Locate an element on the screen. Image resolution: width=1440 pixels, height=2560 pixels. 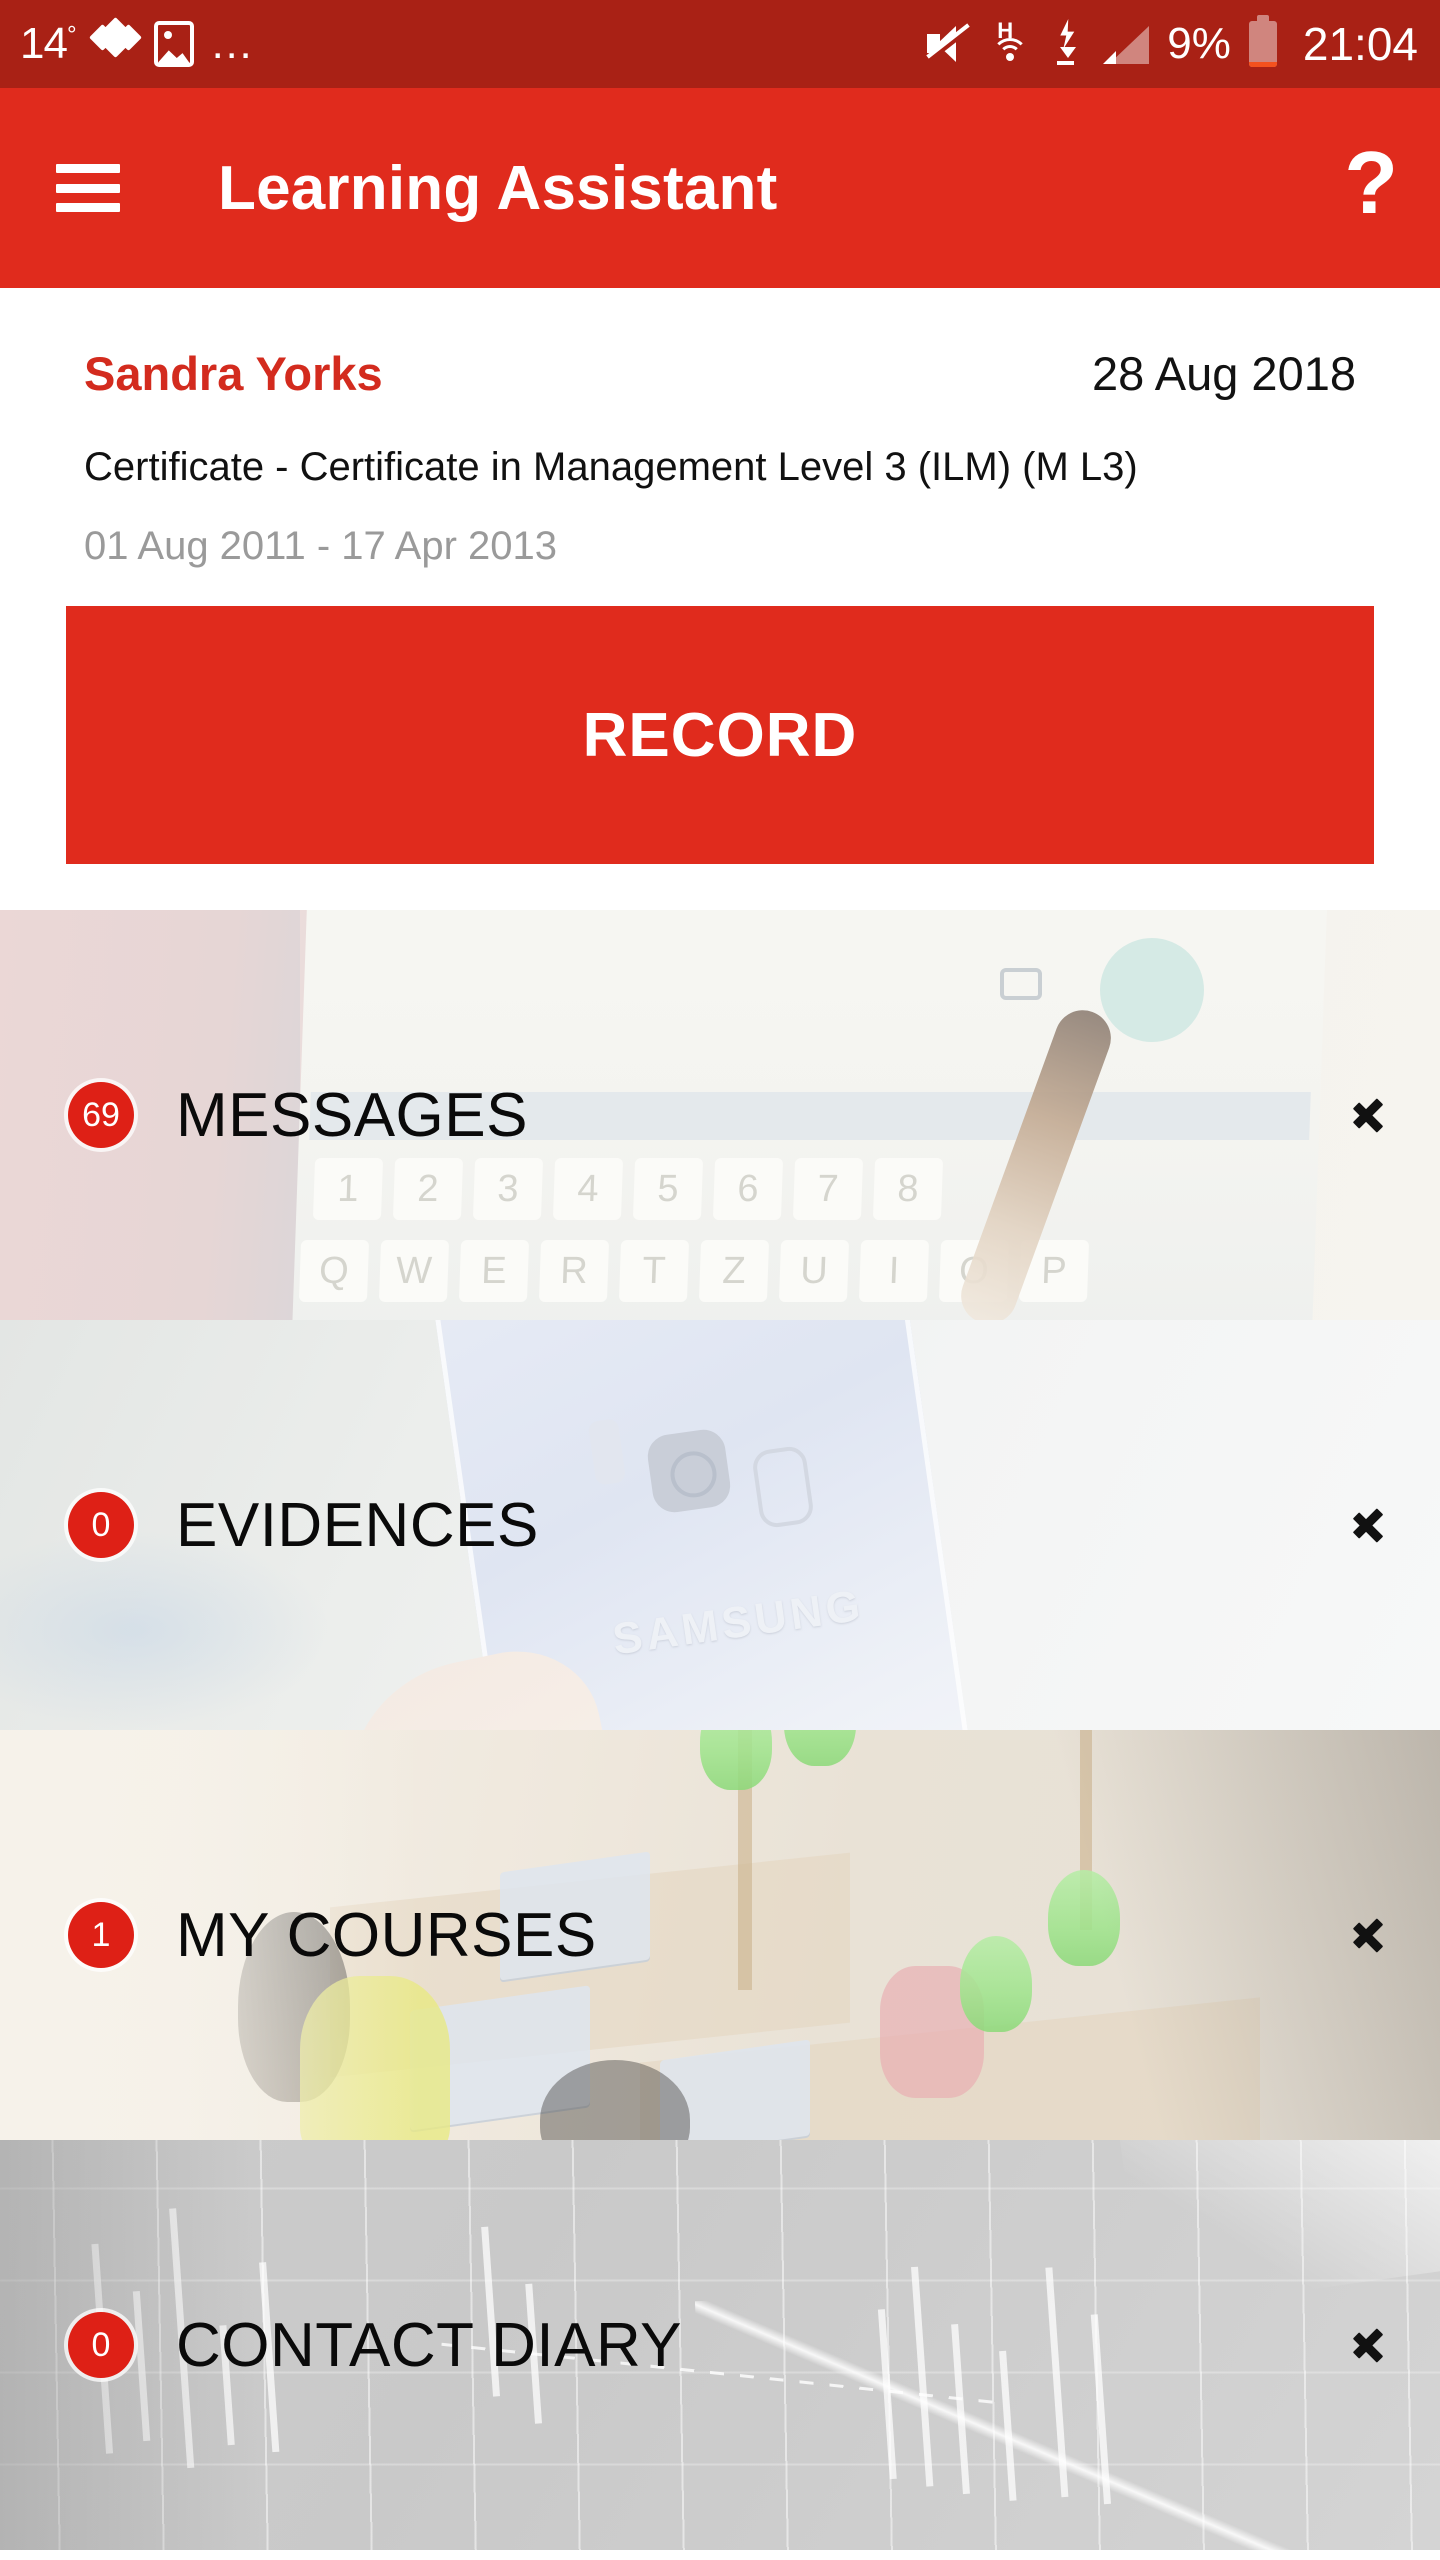
learner-date: 28 Aug 2018 is located at coordinates (1224, 373).